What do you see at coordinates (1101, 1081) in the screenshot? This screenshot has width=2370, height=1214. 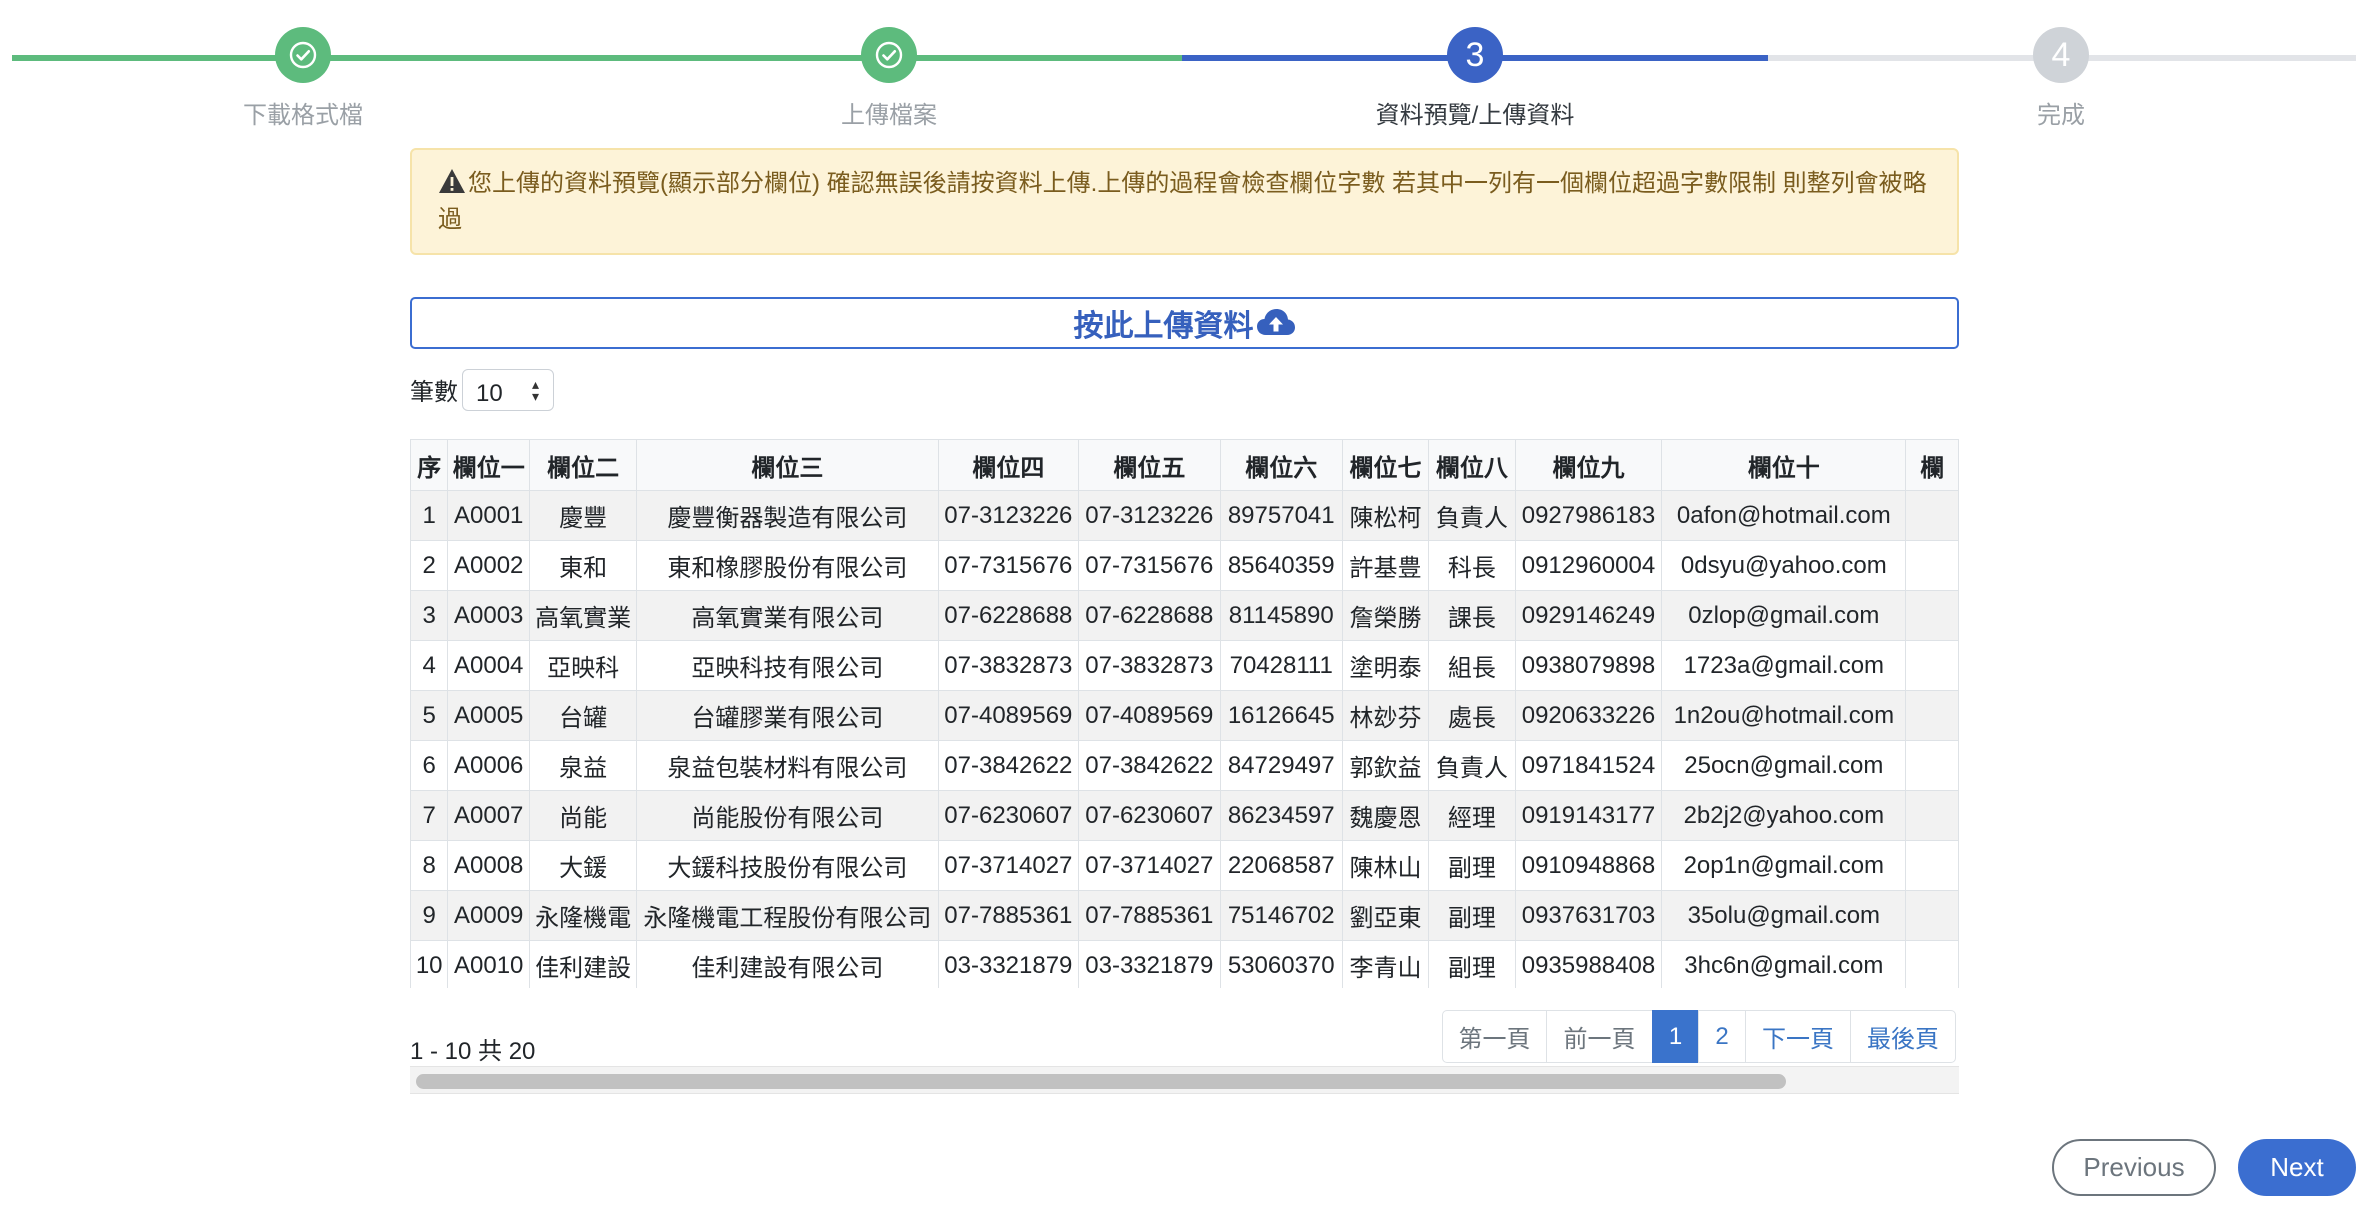 I see `scrollbar-thumb` at bounding box center [1101, 1081].